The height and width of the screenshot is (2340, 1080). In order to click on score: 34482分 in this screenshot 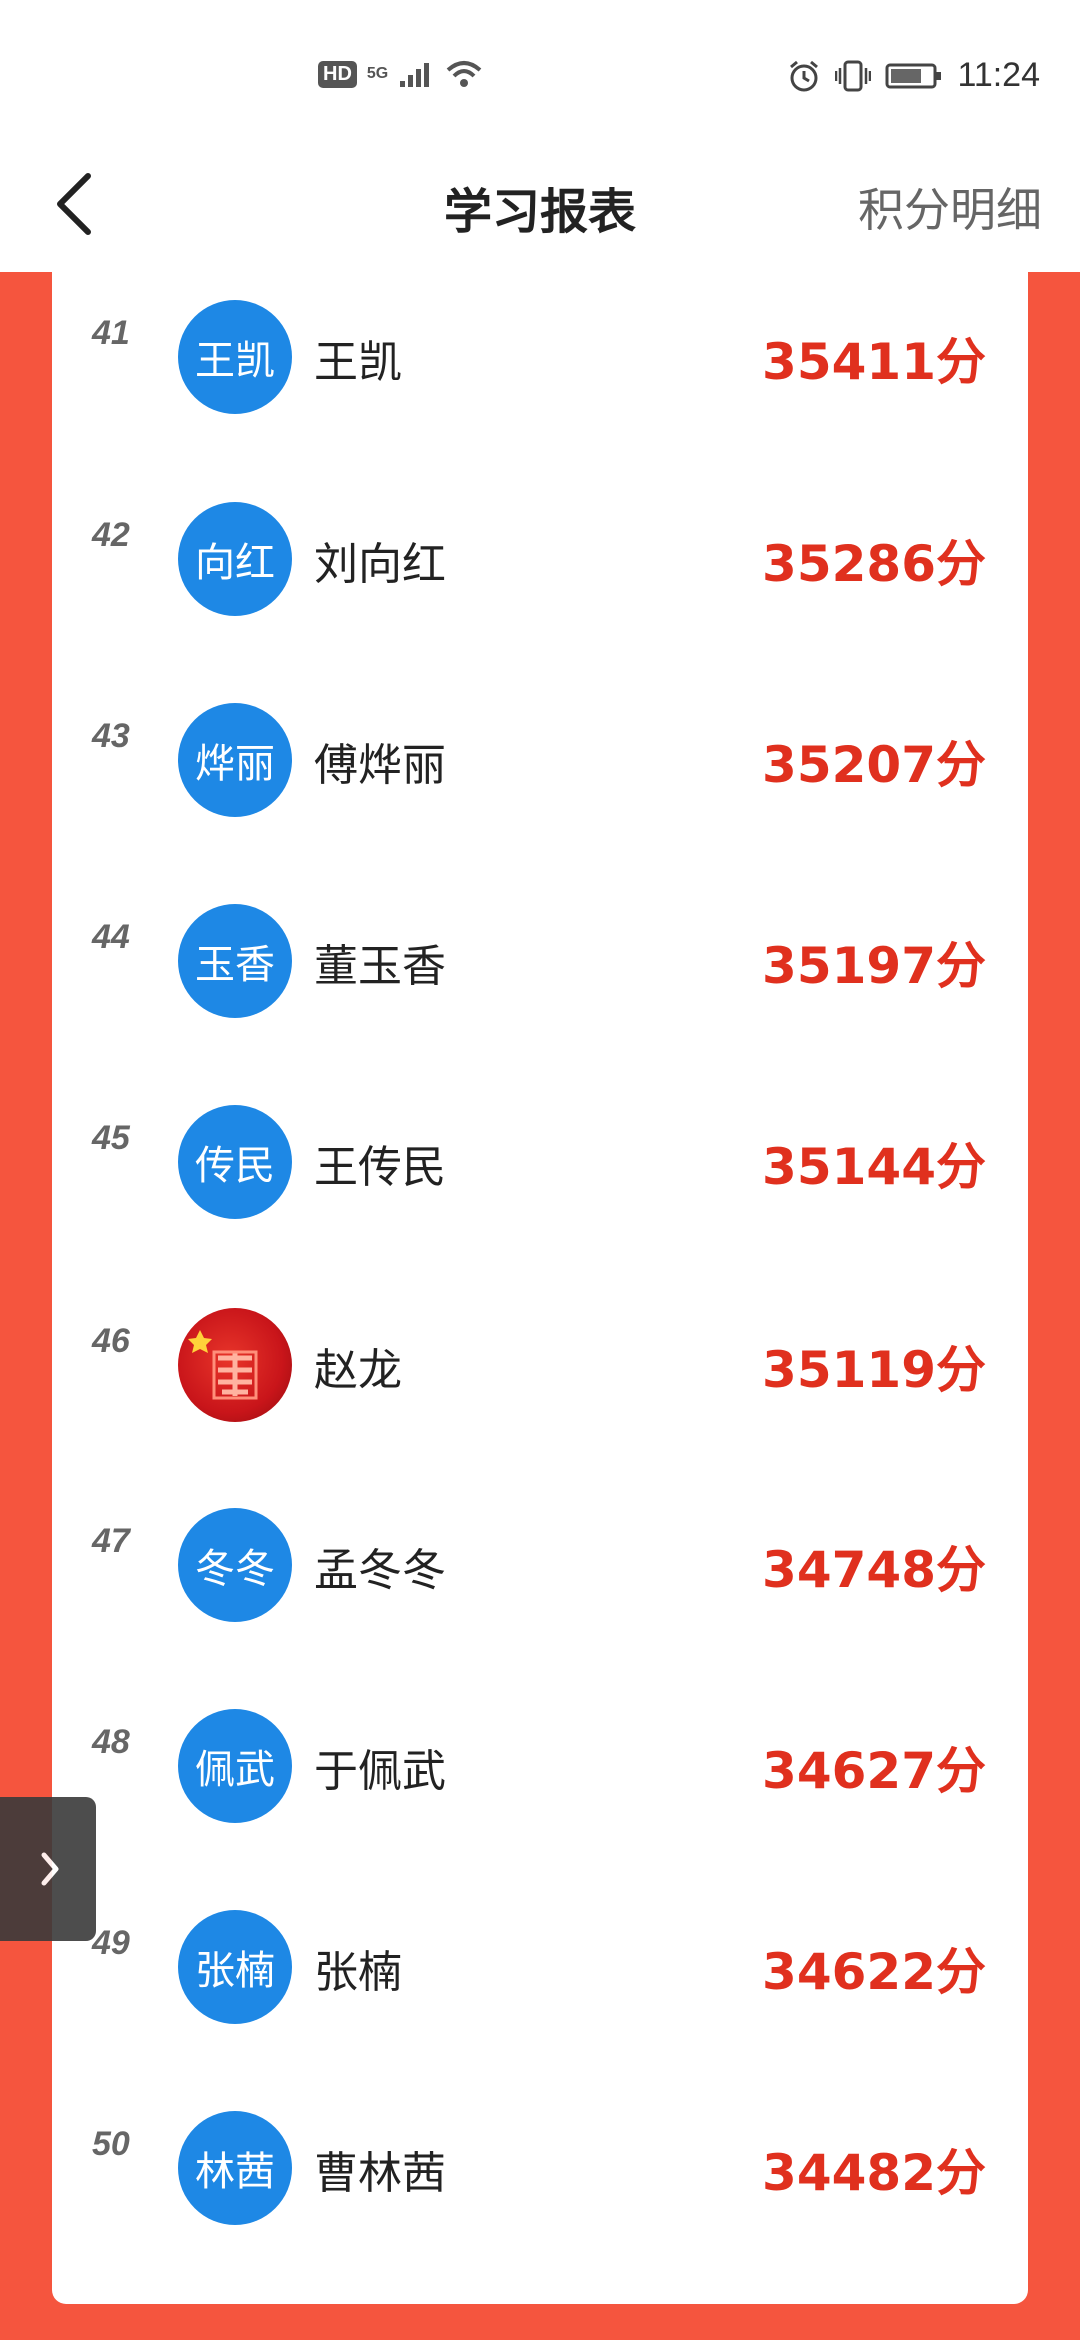, I will do `click(874, 2173)`.